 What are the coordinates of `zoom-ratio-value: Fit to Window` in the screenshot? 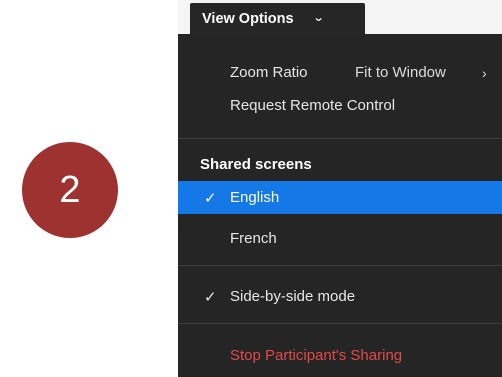 It's located at (400, 72).